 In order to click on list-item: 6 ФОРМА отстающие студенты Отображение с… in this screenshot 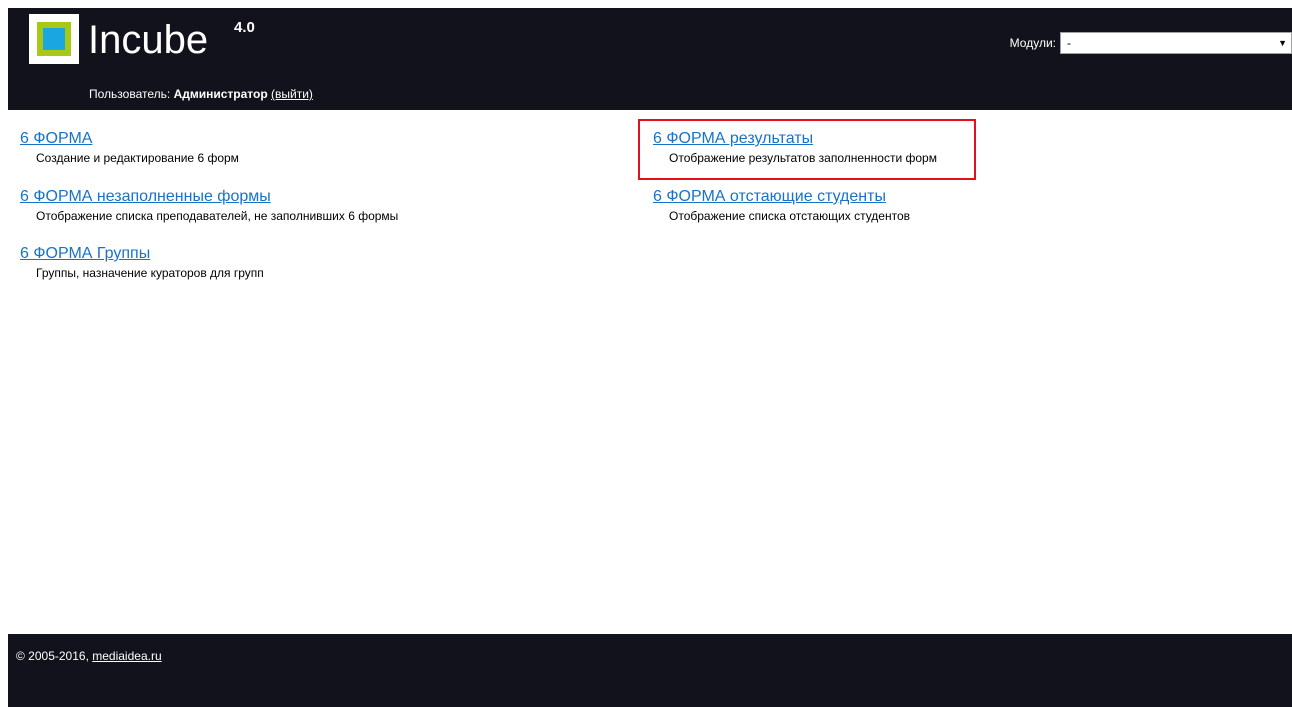, I will do `click(781, 205)`.